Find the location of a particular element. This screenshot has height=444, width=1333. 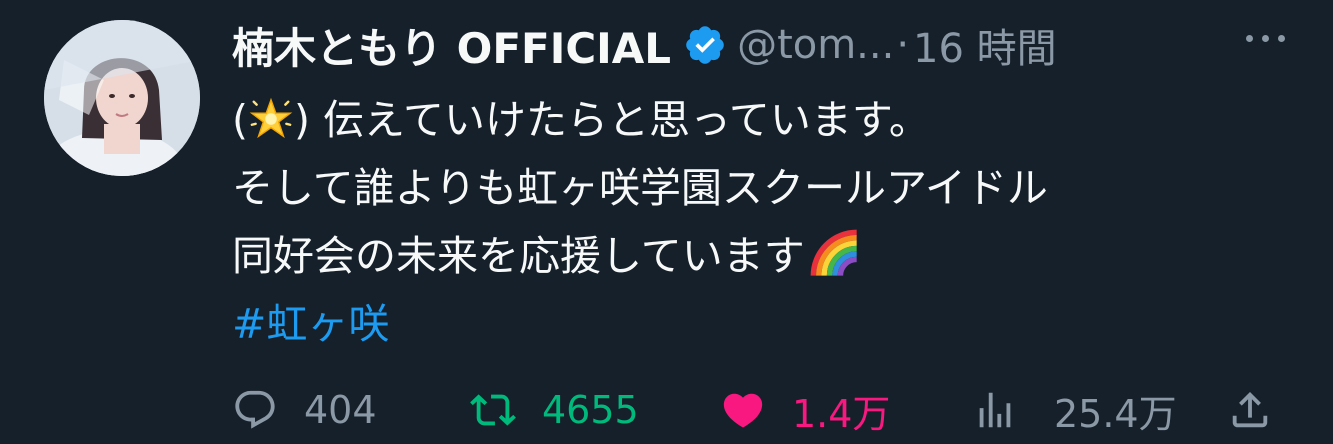

hashtag-link: #虹ヶ咲 is located at coordinates (762, 324).